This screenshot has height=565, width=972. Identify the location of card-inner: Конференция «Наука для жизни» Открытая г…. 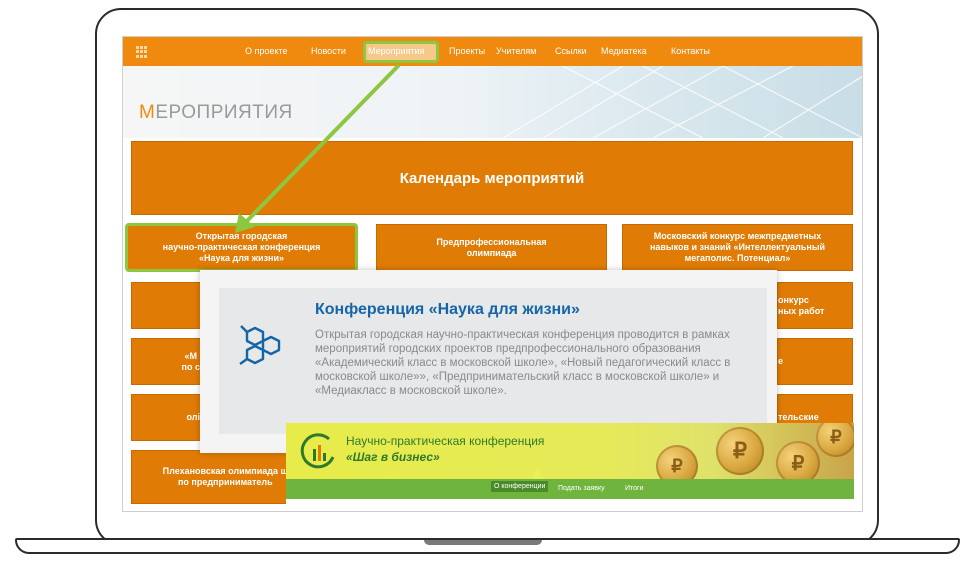
(493, 361).